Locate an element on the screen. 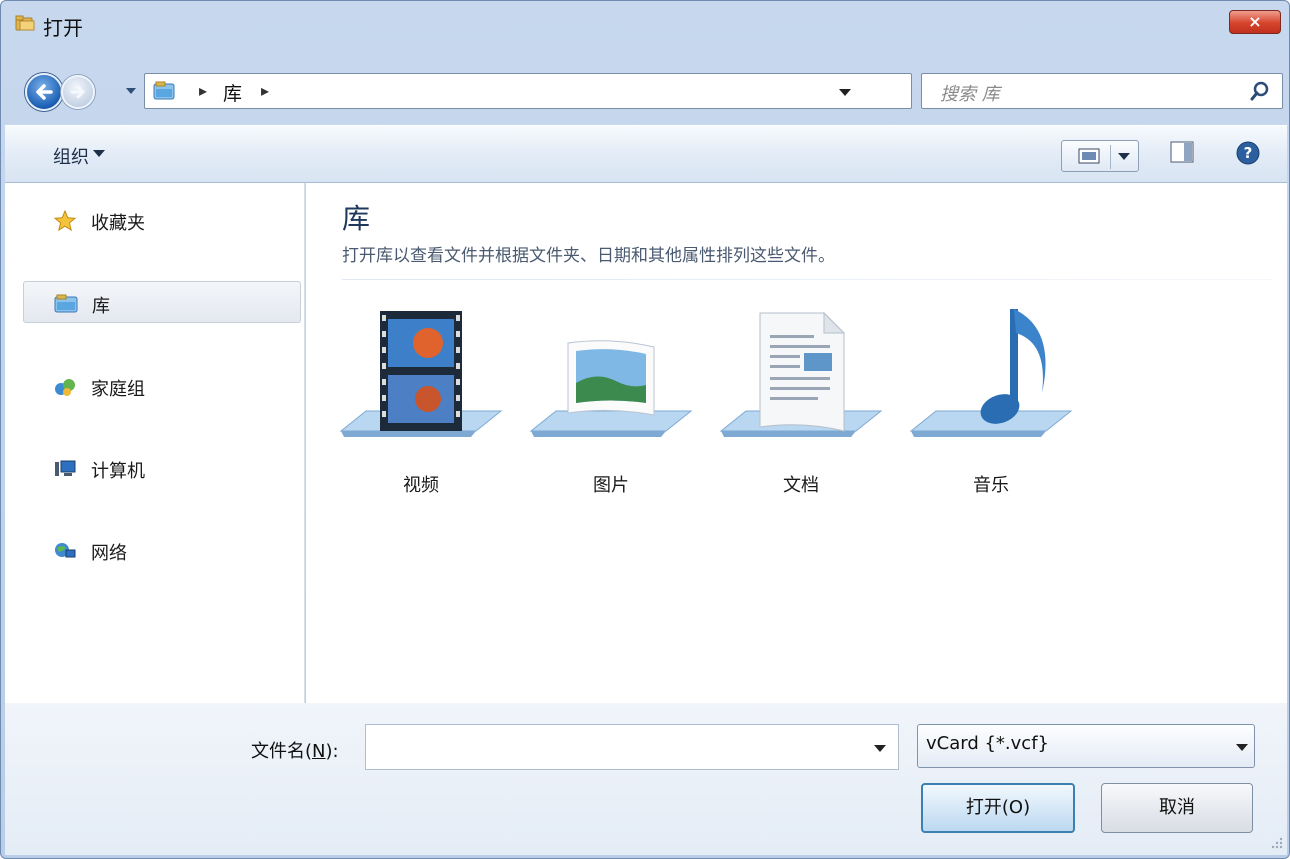 The height and width of the screenshot is (859, 1290). resize-grip-icon is located at coordinates (1276, 842).